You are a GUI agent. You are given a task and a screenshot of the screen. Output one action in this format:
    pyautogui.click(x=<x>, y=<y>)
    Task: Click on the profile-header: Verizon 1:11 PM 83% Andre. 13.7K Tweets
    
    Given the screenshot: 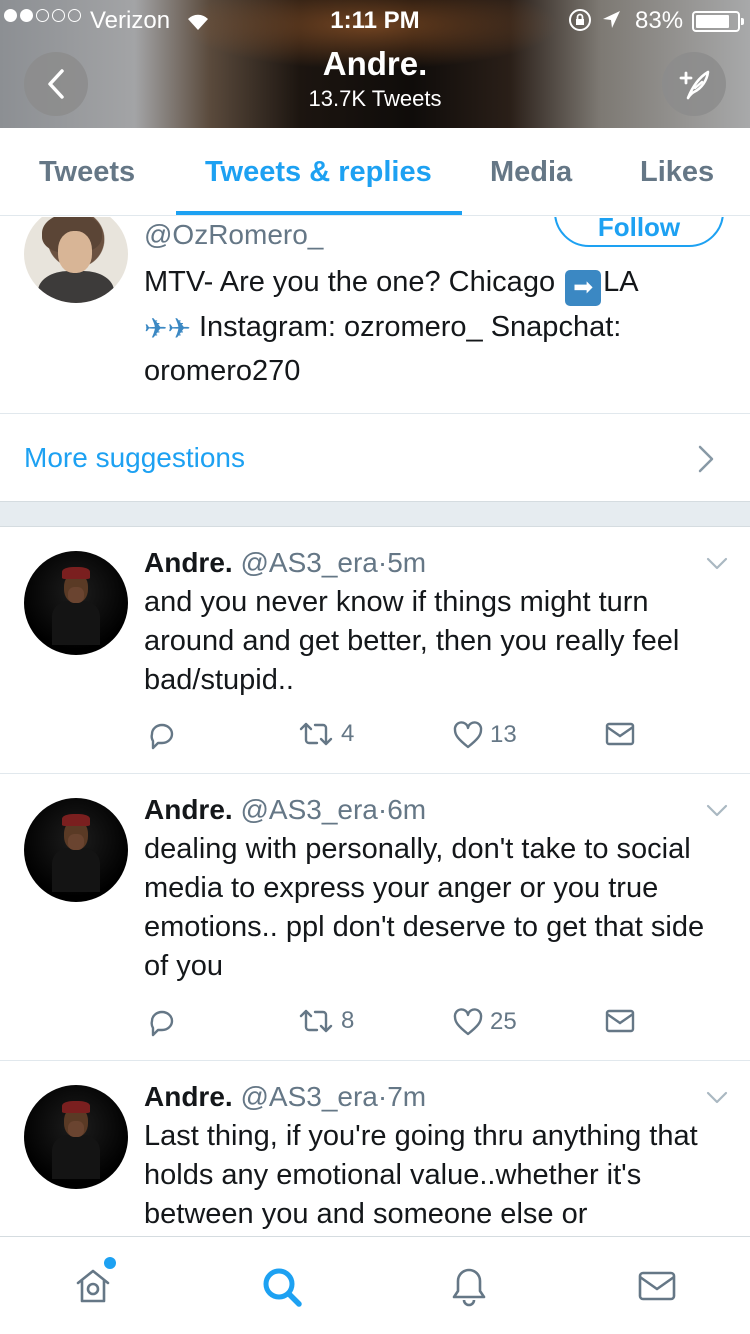 What is the action you would take?
    pyautogui.click(x=375, y=64)
    